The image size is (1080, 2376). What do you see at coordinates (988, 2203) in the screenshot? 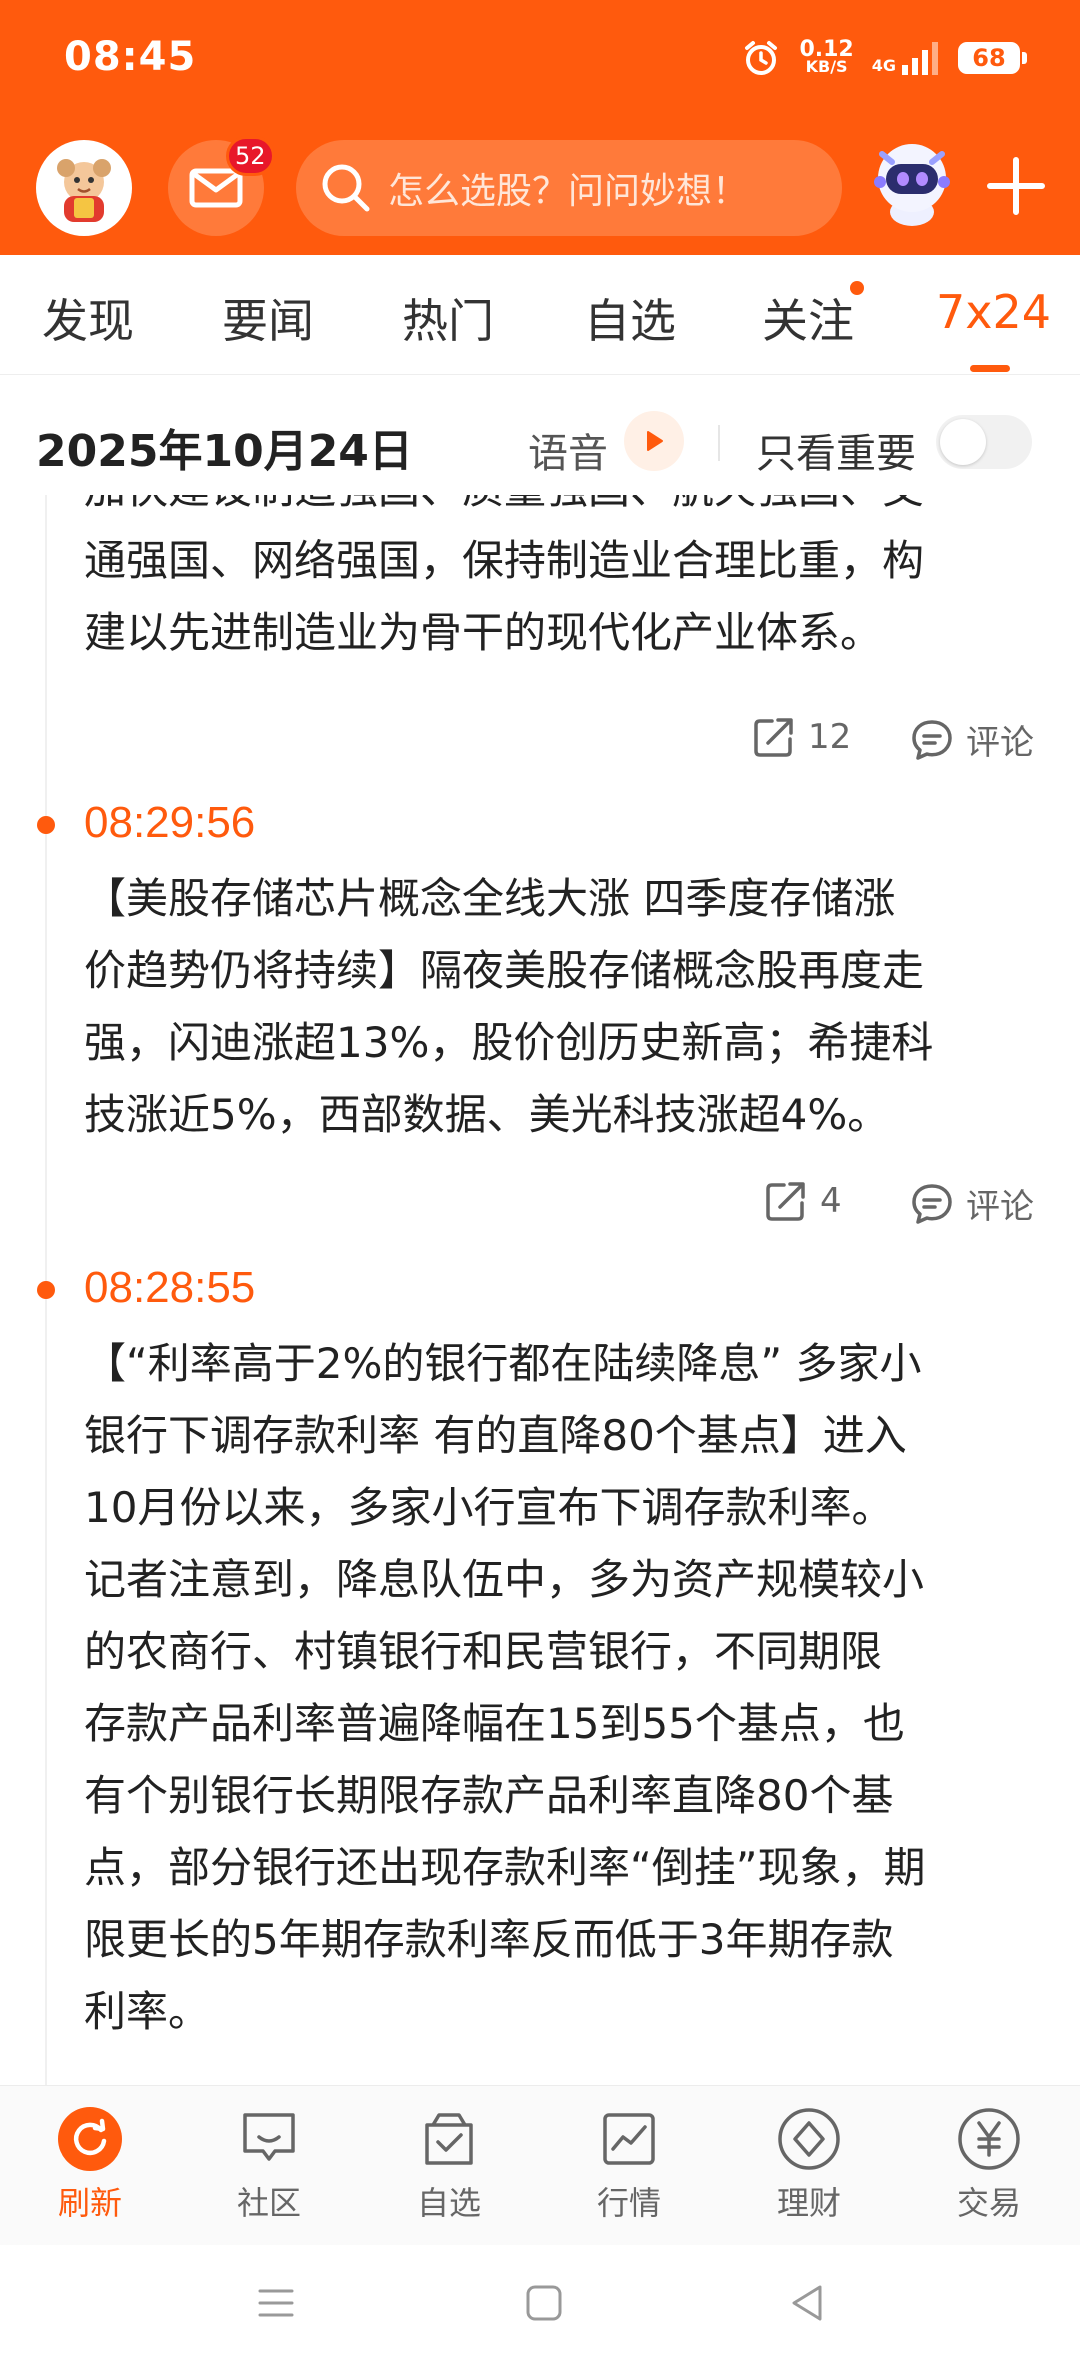
I see `nav-label: 交易` at bounding box center [988, 2203].